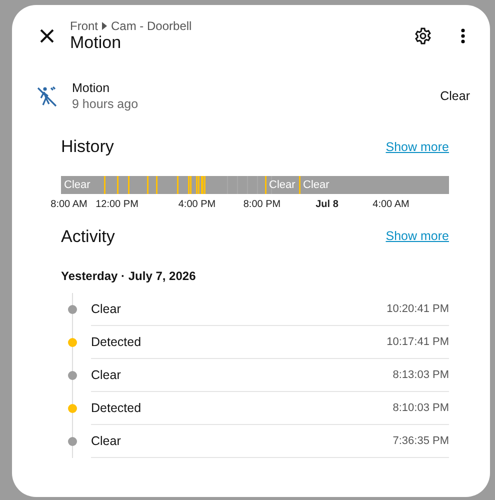 The height and width of the screenshot is (500, 495). Describe the element at coordinates (455, 96) in the screenshot. I see `entity-state: Clear` at that location.